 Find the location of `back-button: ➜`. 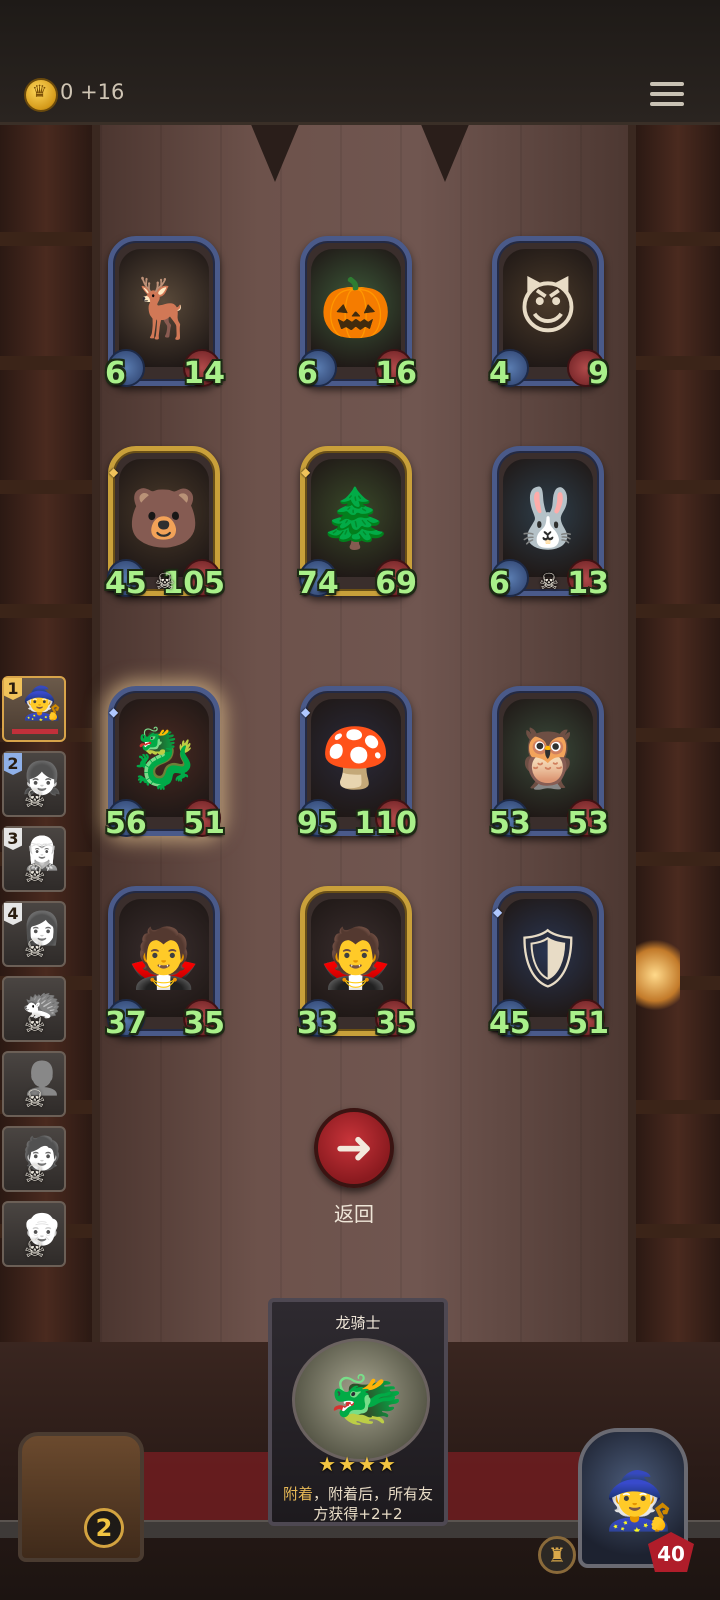

back-button: ➜ is located at coordinates (354, 1148).